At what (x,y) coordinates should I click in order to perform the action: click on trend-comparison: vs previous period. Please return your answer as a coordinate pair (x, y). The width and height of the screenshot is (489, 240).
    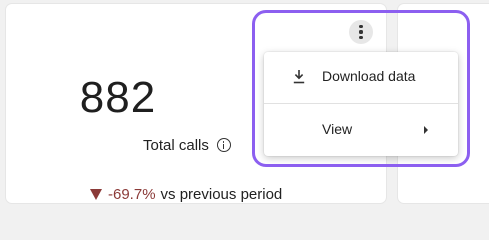
    Looking at the image, I should click on (221, 194).